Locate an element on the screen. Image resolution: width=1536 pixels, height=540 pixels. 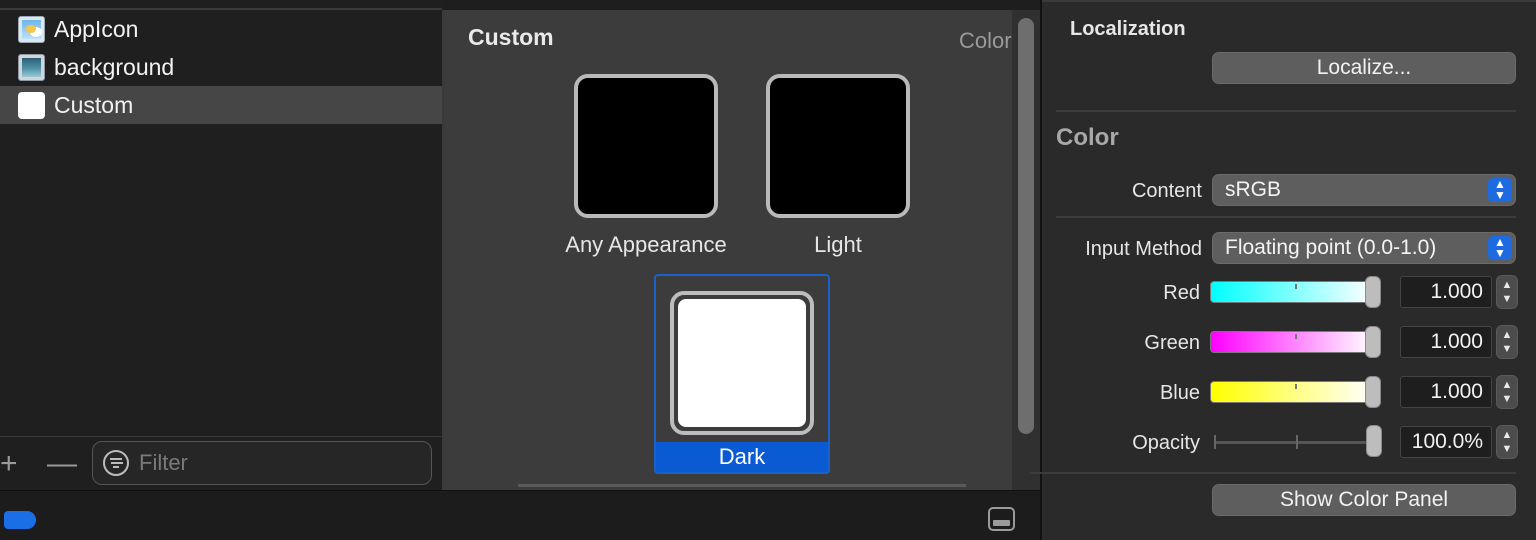
opacity-slider is located at coordinates (1296, 441).